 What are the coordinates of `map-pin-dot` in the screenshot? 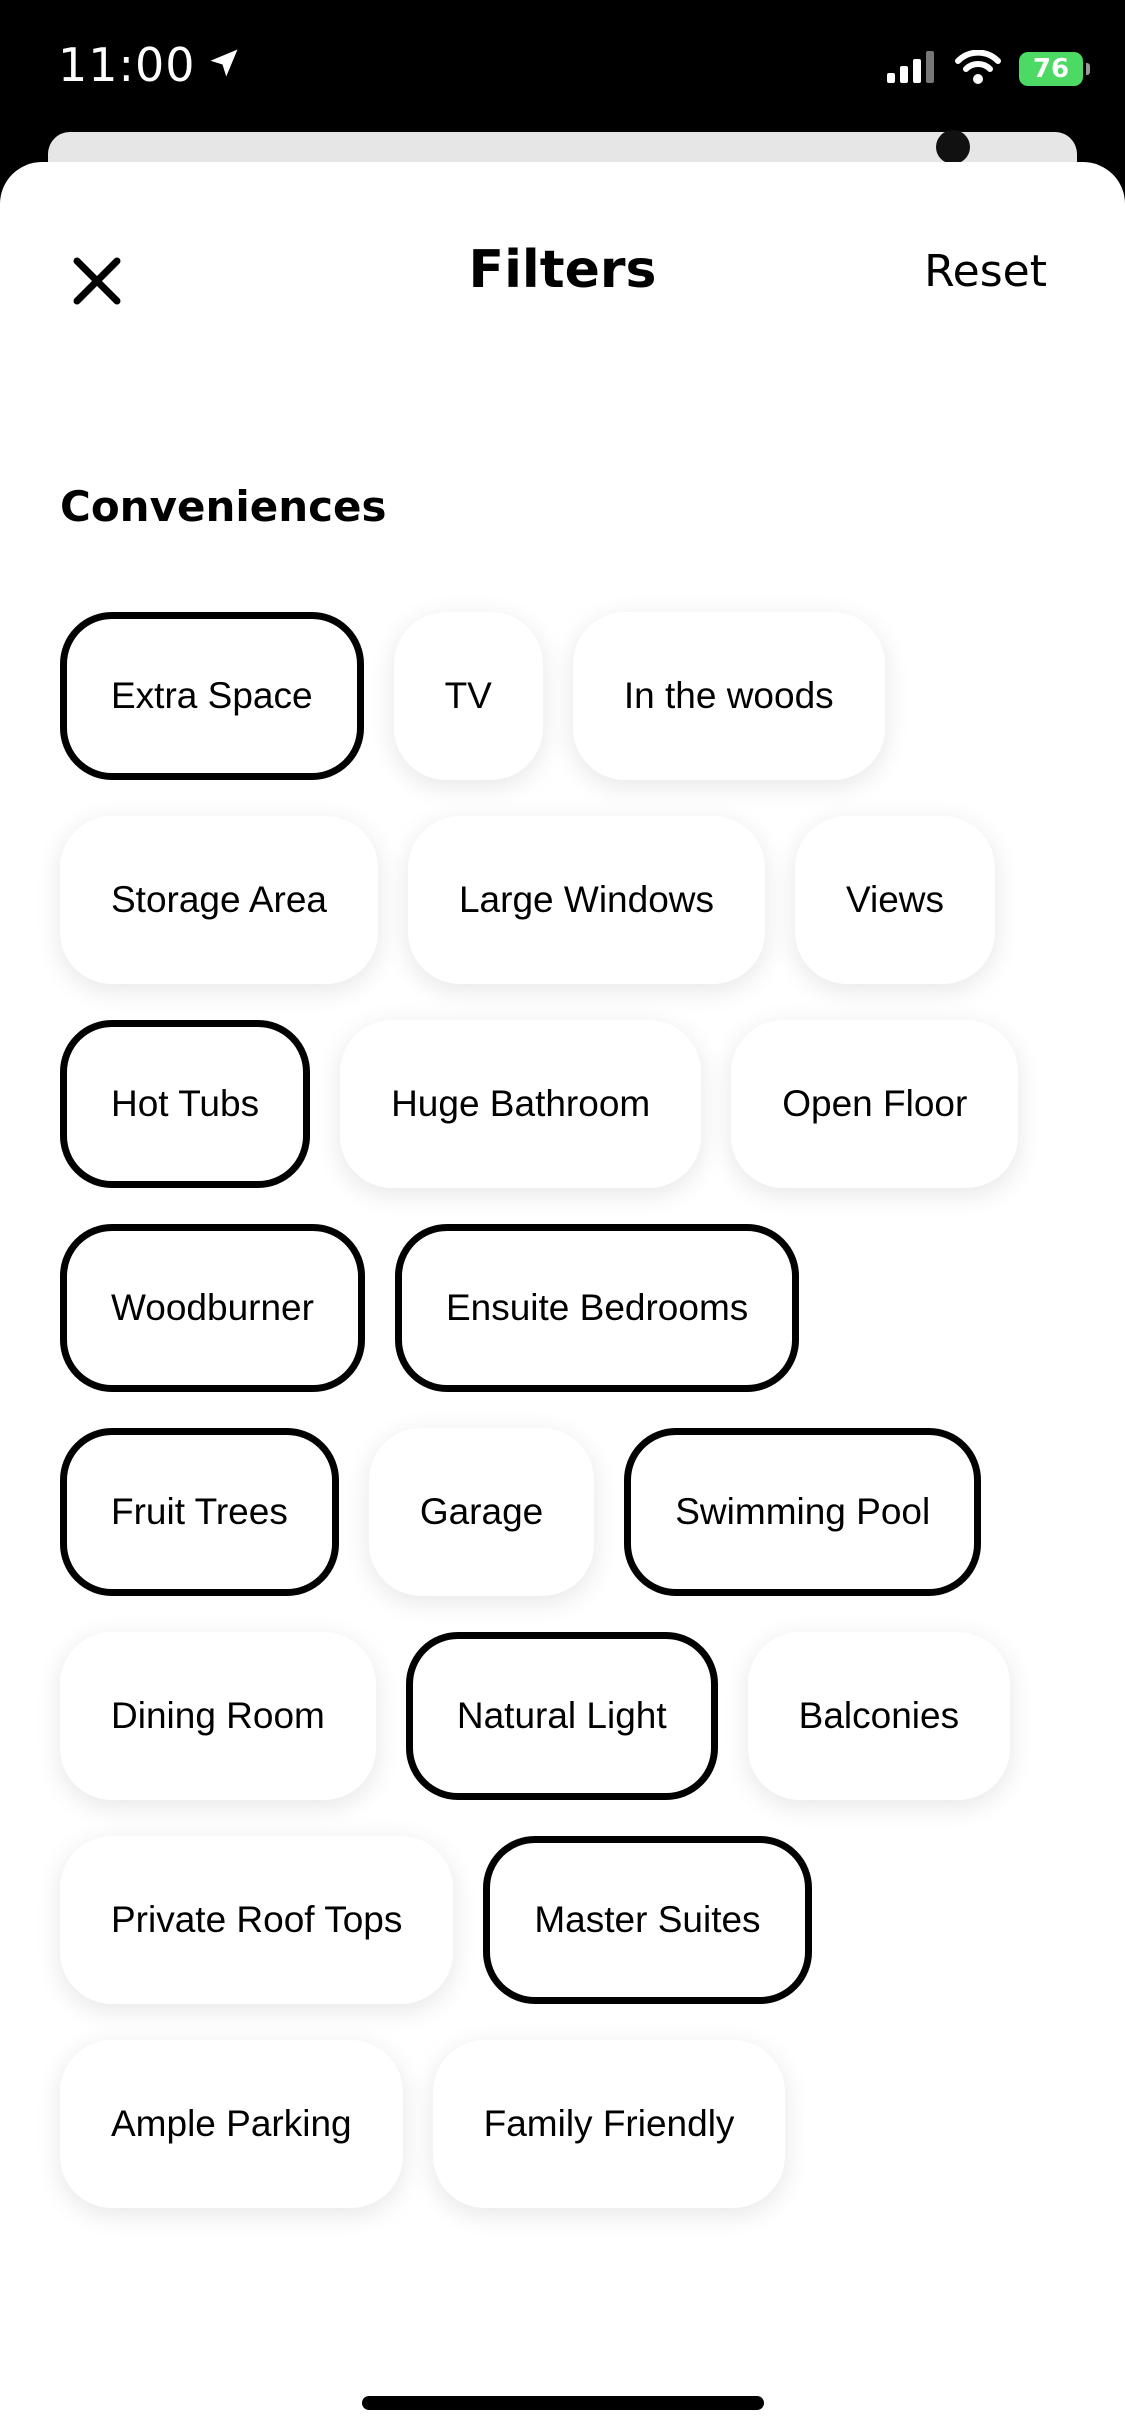 It's located at (953, 147).